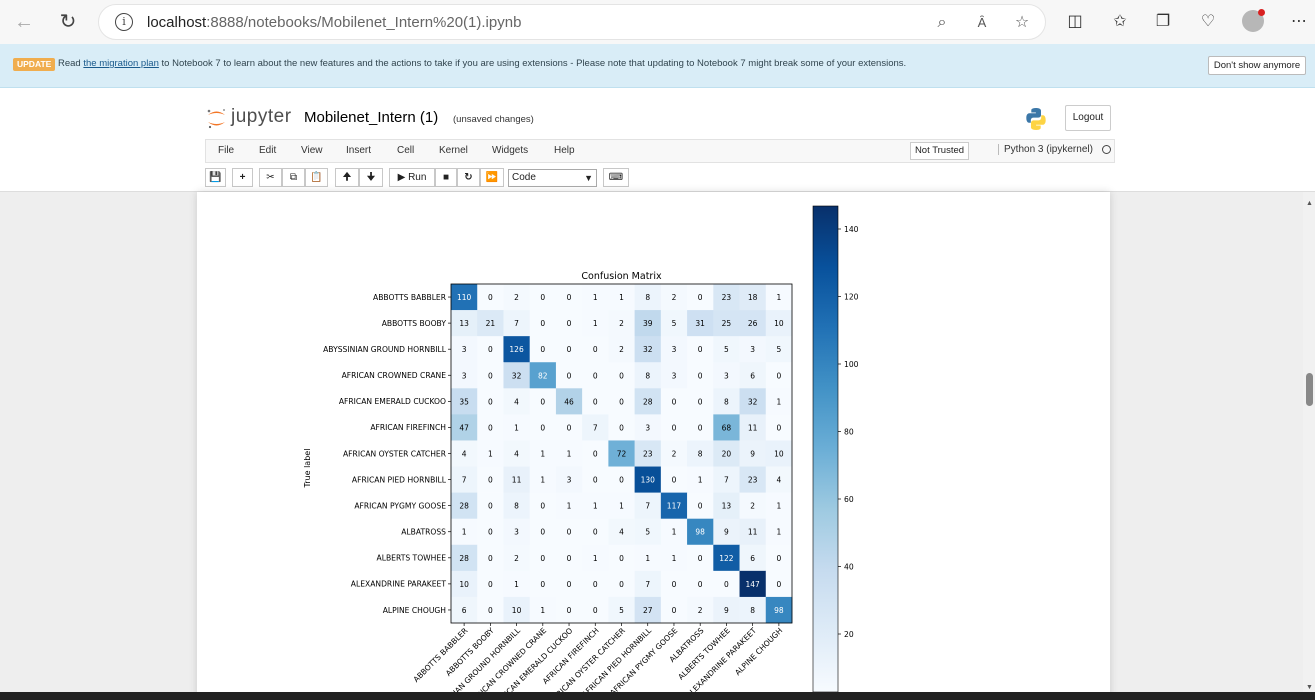 The height and width of the screenshot is (700, 1315). Describe the element at coordinates (464, 401) in the screenshot. I see `matrix-cell-value: 35` at that location.